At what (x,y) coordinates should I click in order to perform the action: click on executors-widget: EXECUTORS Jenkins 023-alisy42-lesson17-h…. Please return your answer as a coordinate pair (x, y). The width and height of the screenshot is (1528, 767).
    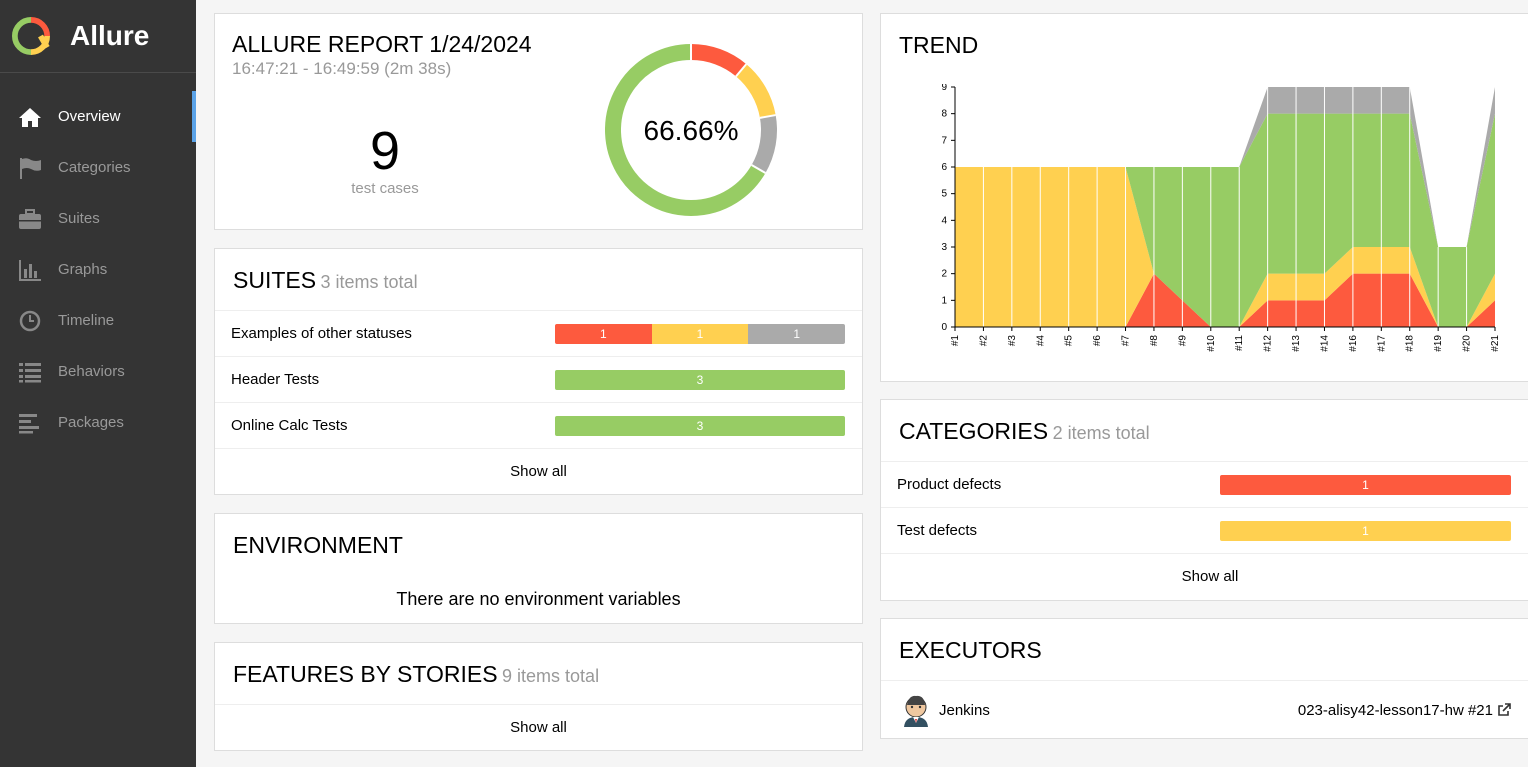
    Looking at the image, I should click on (1204, 678).